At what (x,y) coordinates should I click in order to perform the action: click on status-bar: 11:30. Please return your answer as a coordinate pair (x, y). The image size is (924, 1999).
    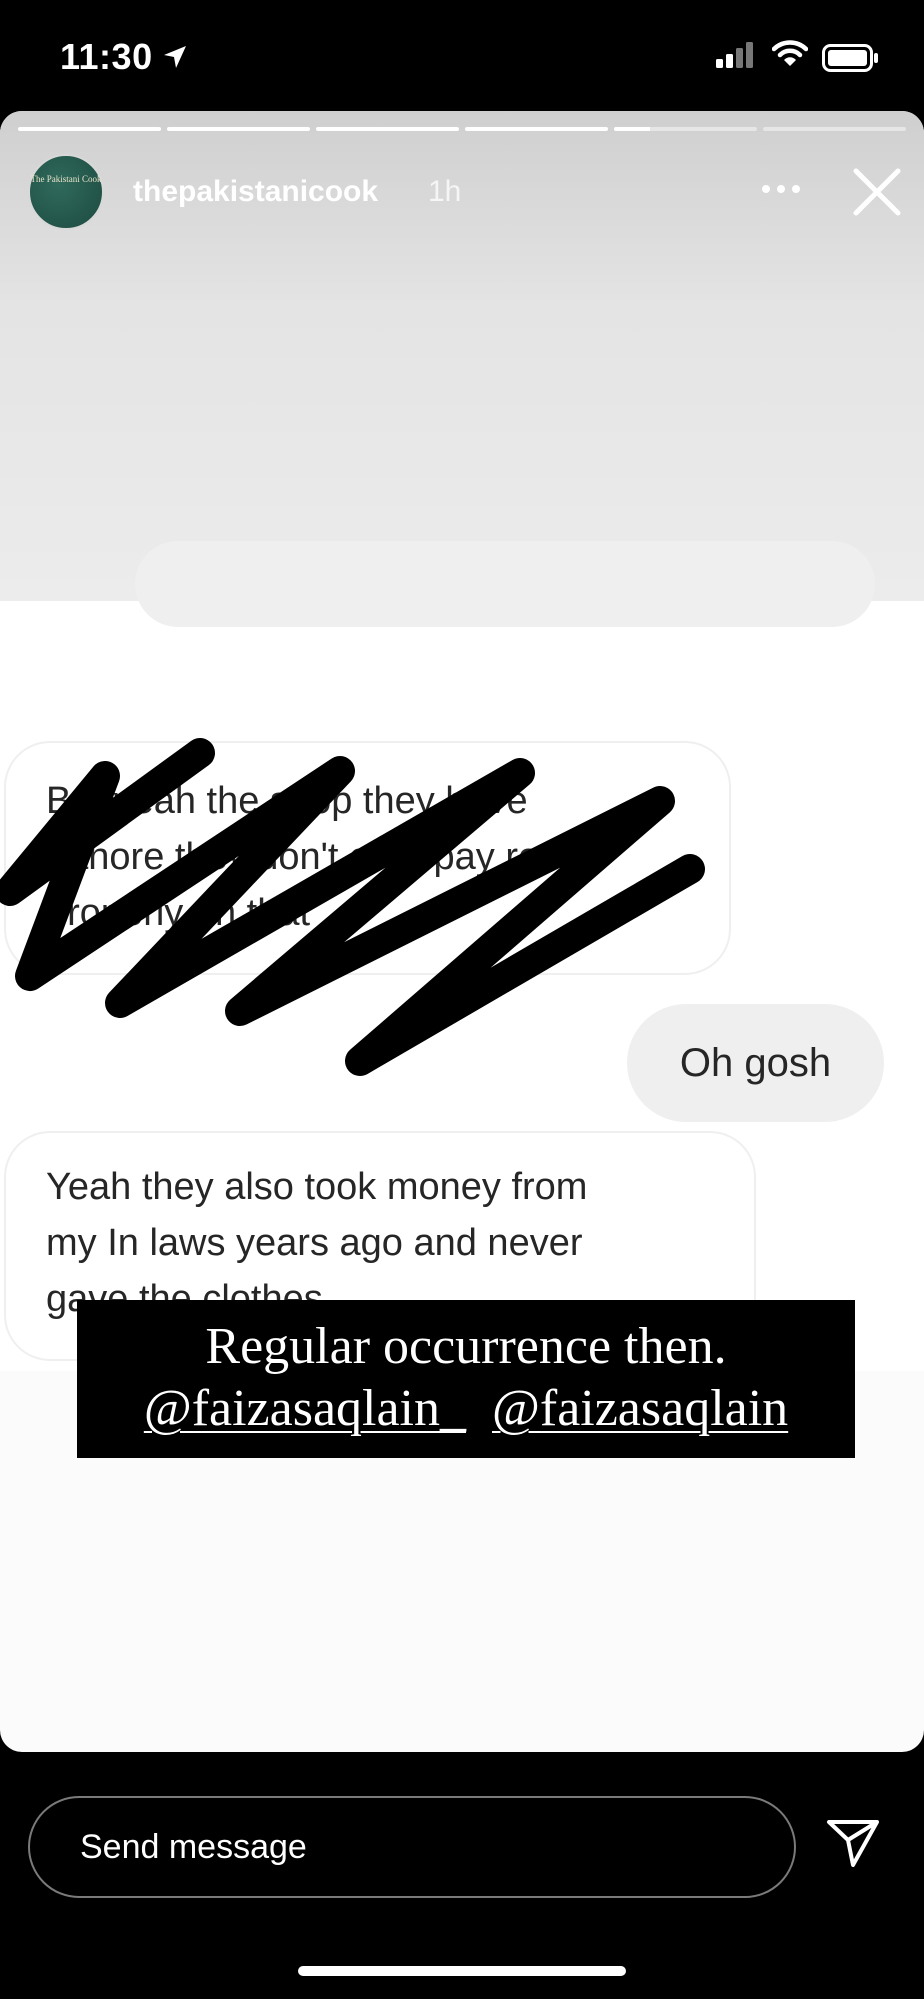
    Looking at the image, I should click on (462, 55).